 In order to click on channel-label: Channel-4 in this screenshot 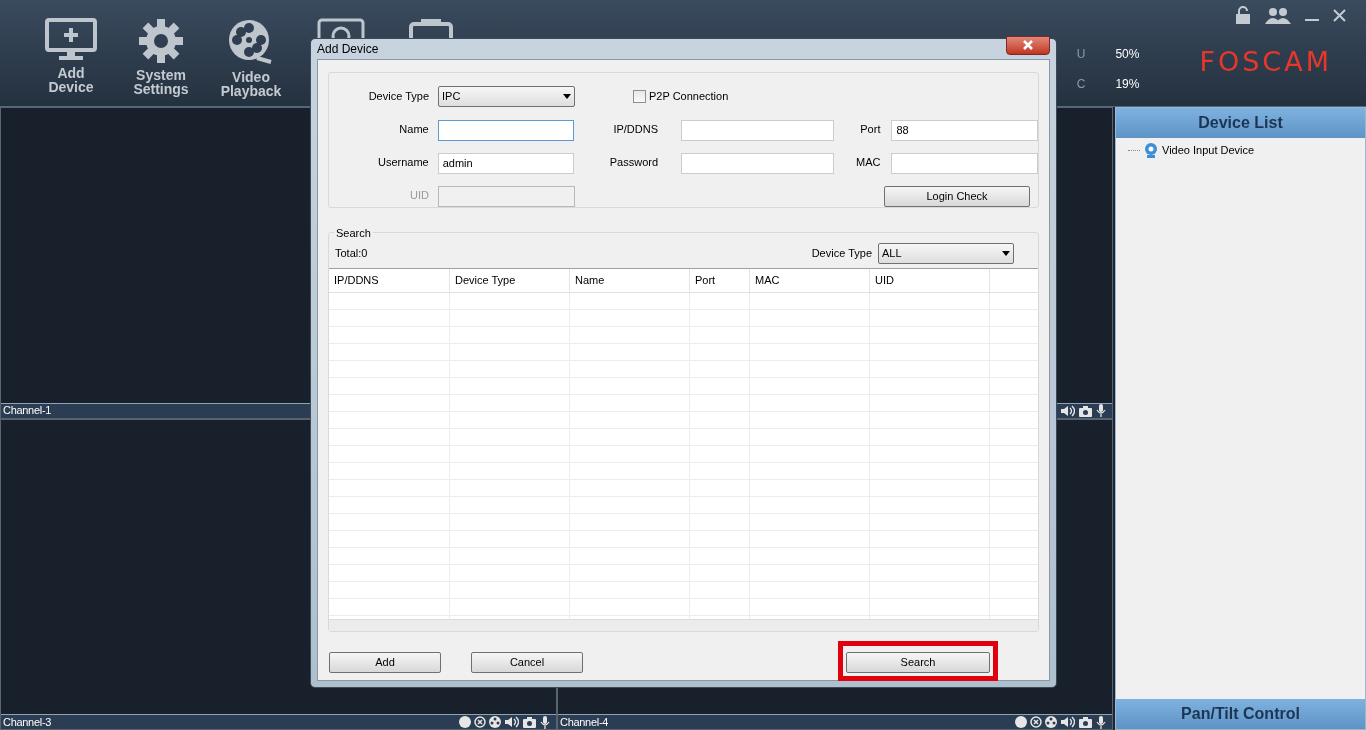, I will do `click(584, 722)`.